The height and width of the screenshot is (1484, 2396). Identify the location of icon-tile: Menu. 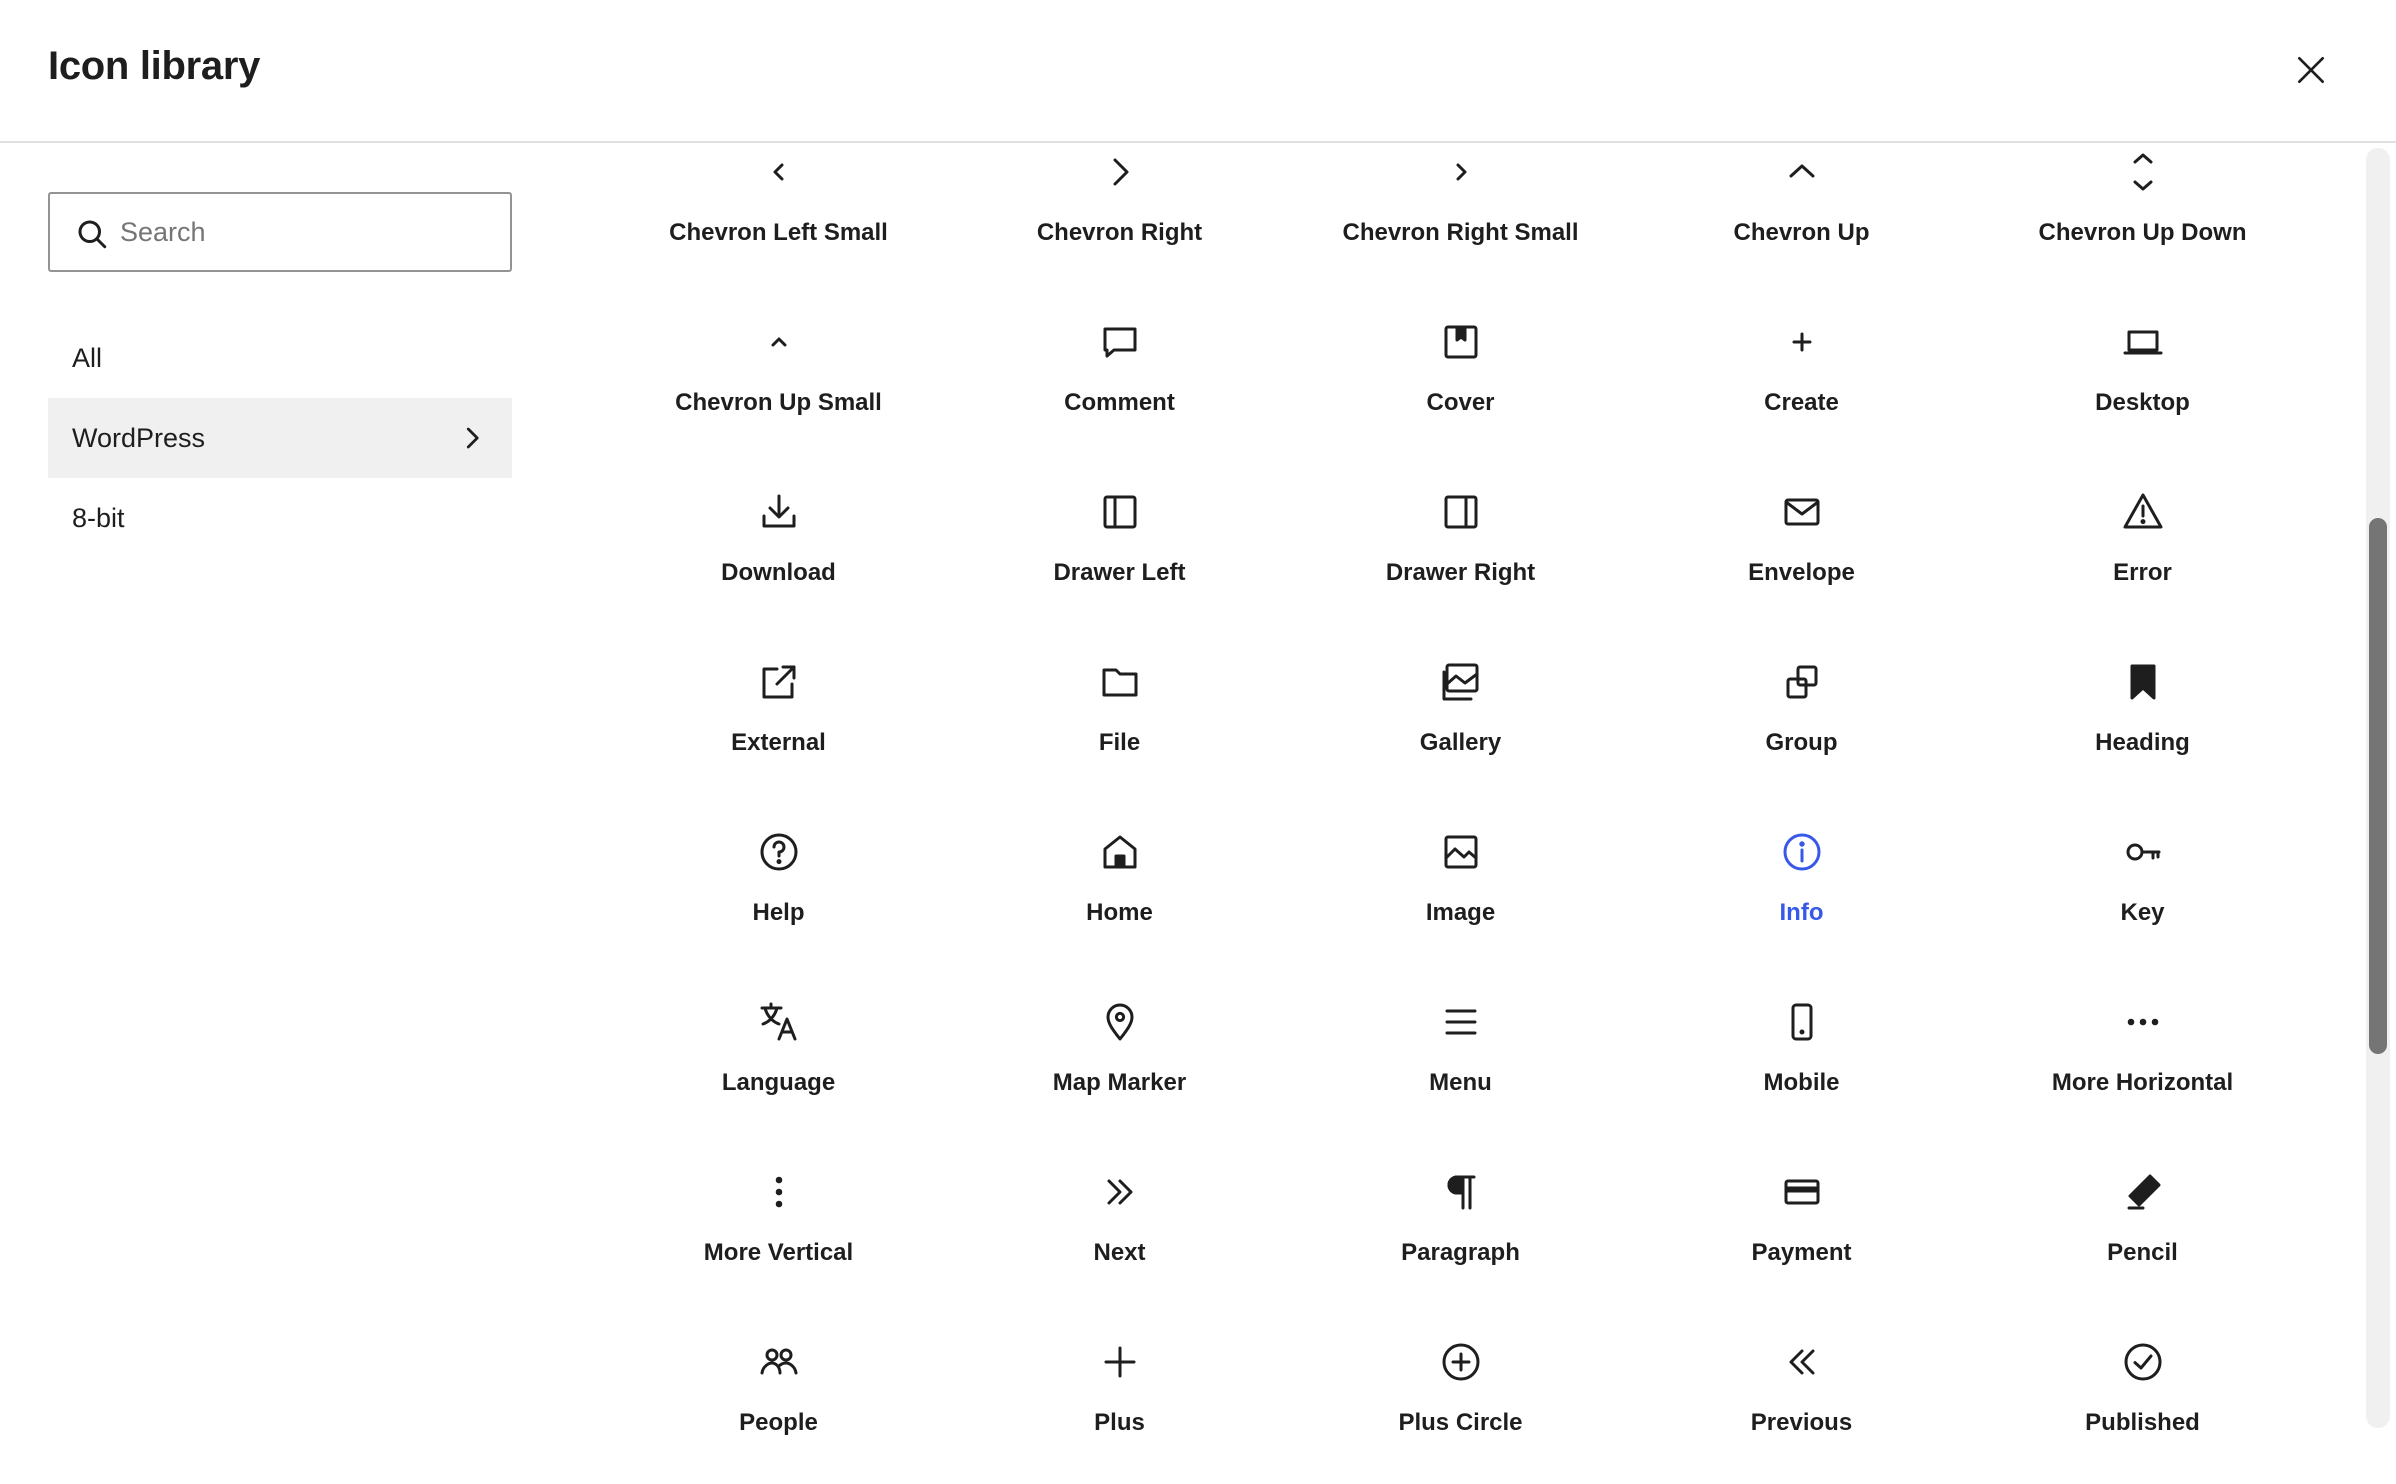
(1460, 1053).